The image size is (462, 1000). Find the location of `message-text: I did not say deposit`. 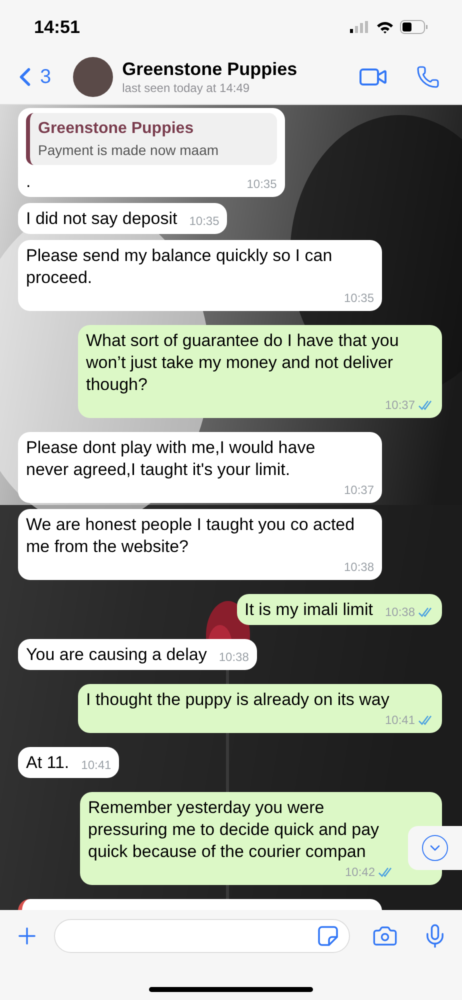

message-text: I did not say deposit is located at coordinates (102, 219).